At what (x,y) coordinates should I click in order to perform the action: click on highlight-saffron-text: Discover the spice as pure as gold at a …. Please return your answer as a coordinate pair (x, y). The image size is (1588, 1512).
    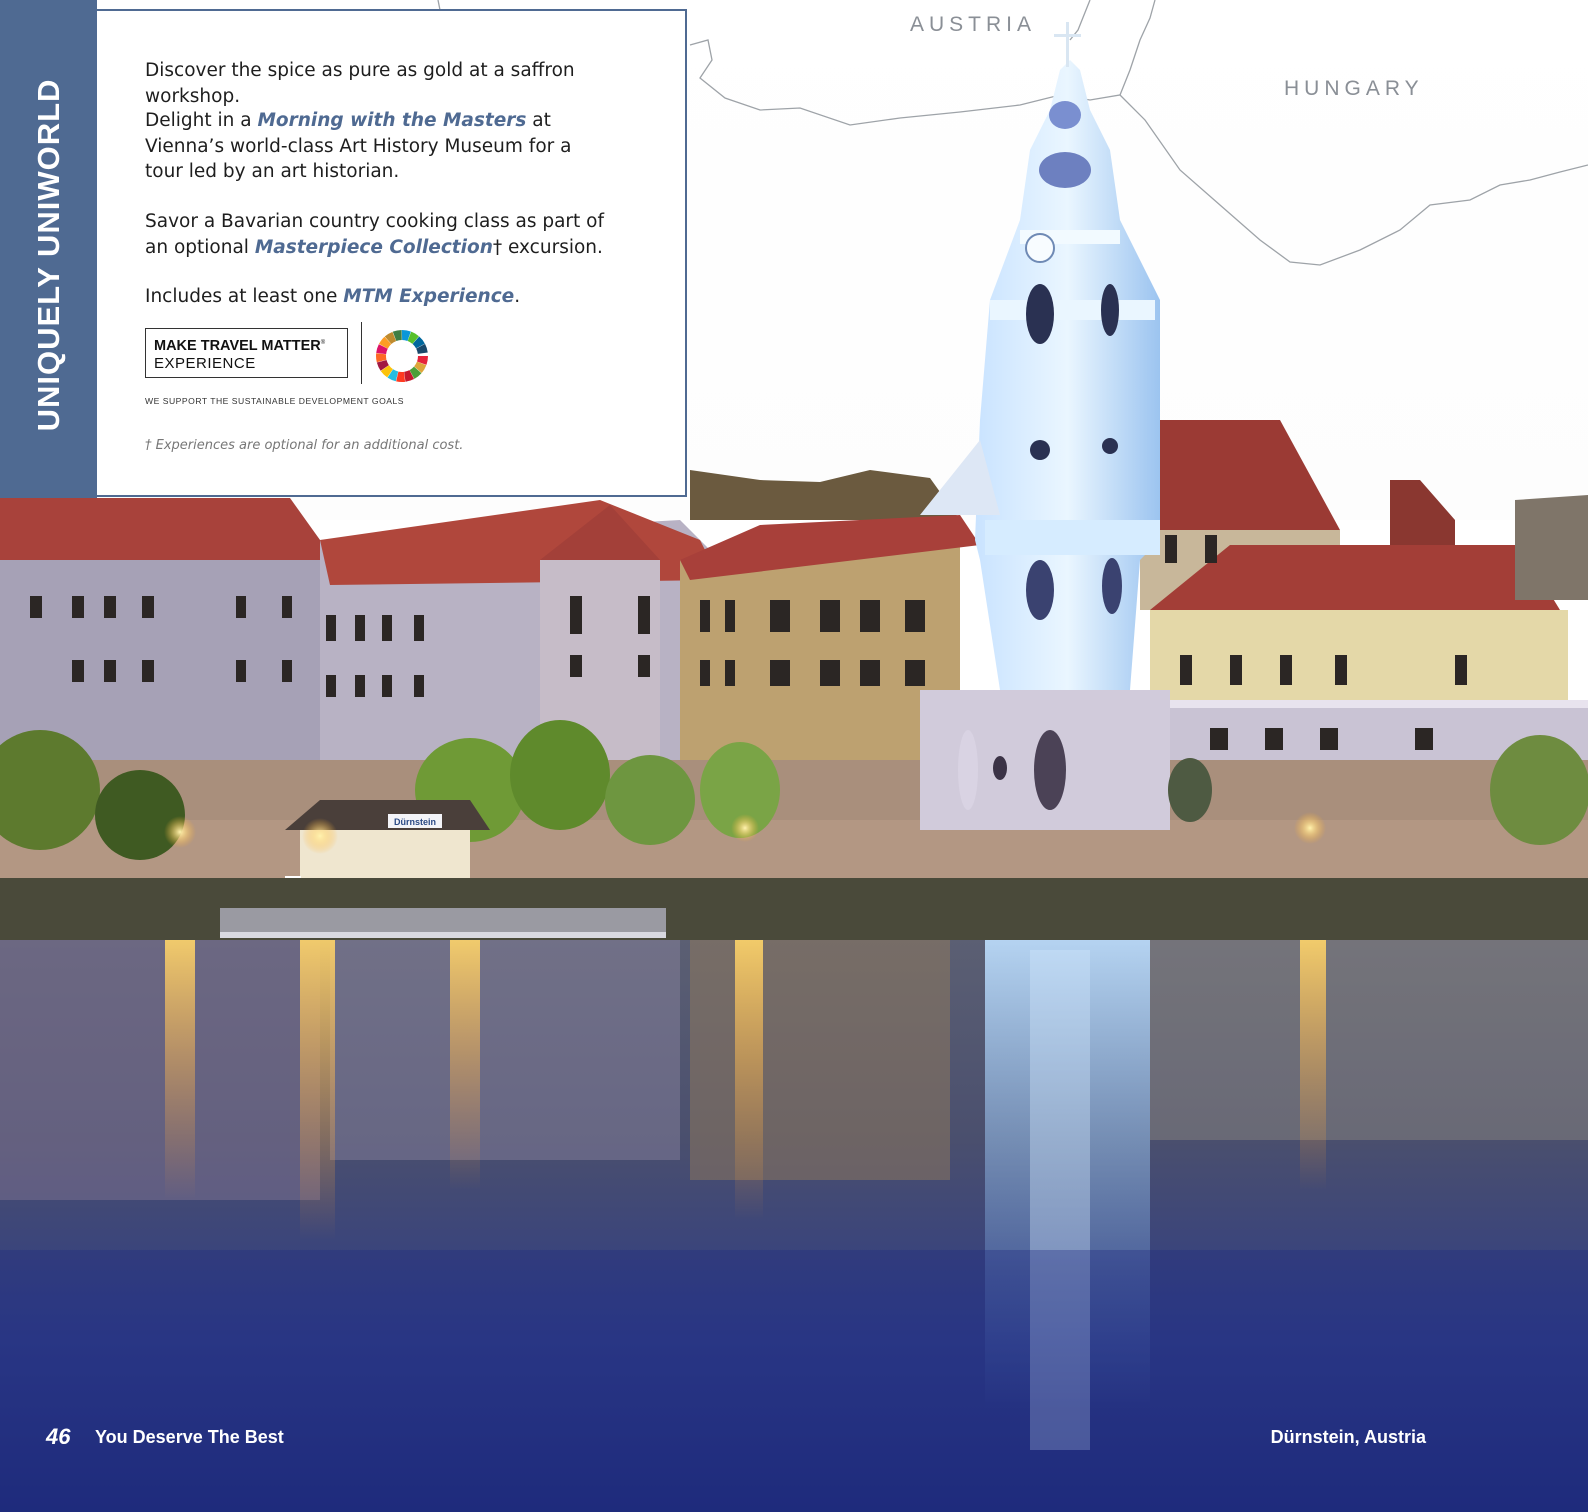
    Looking at the image, I should click on (360, 83).